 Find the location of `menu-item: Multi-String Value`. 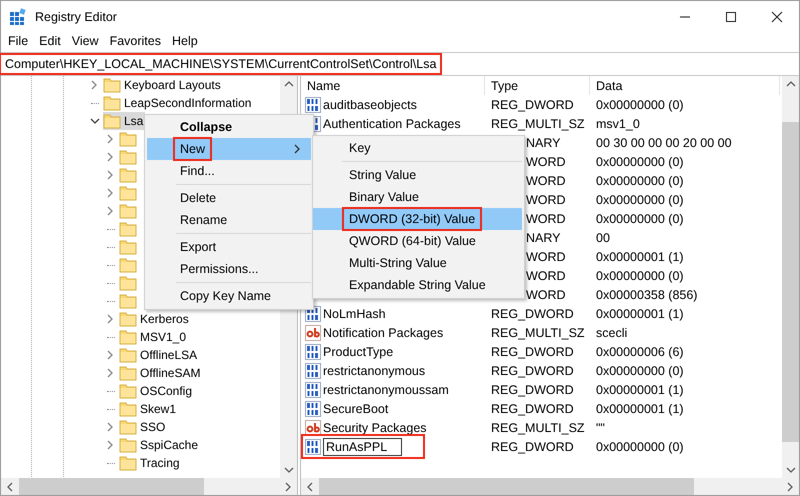

menu-item: Multi-String Value is located at coordinates (417, 263).